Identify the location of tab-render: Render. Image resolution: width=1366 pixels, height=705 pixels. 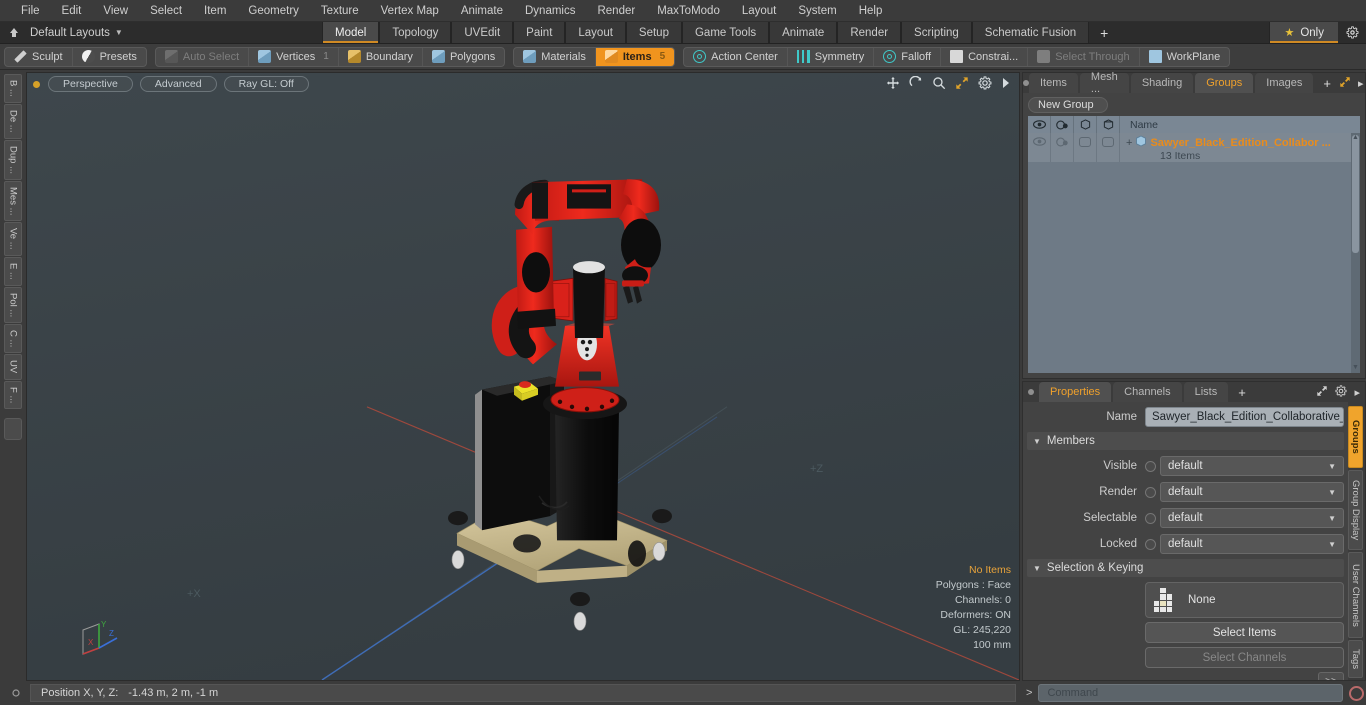
(869, 32).